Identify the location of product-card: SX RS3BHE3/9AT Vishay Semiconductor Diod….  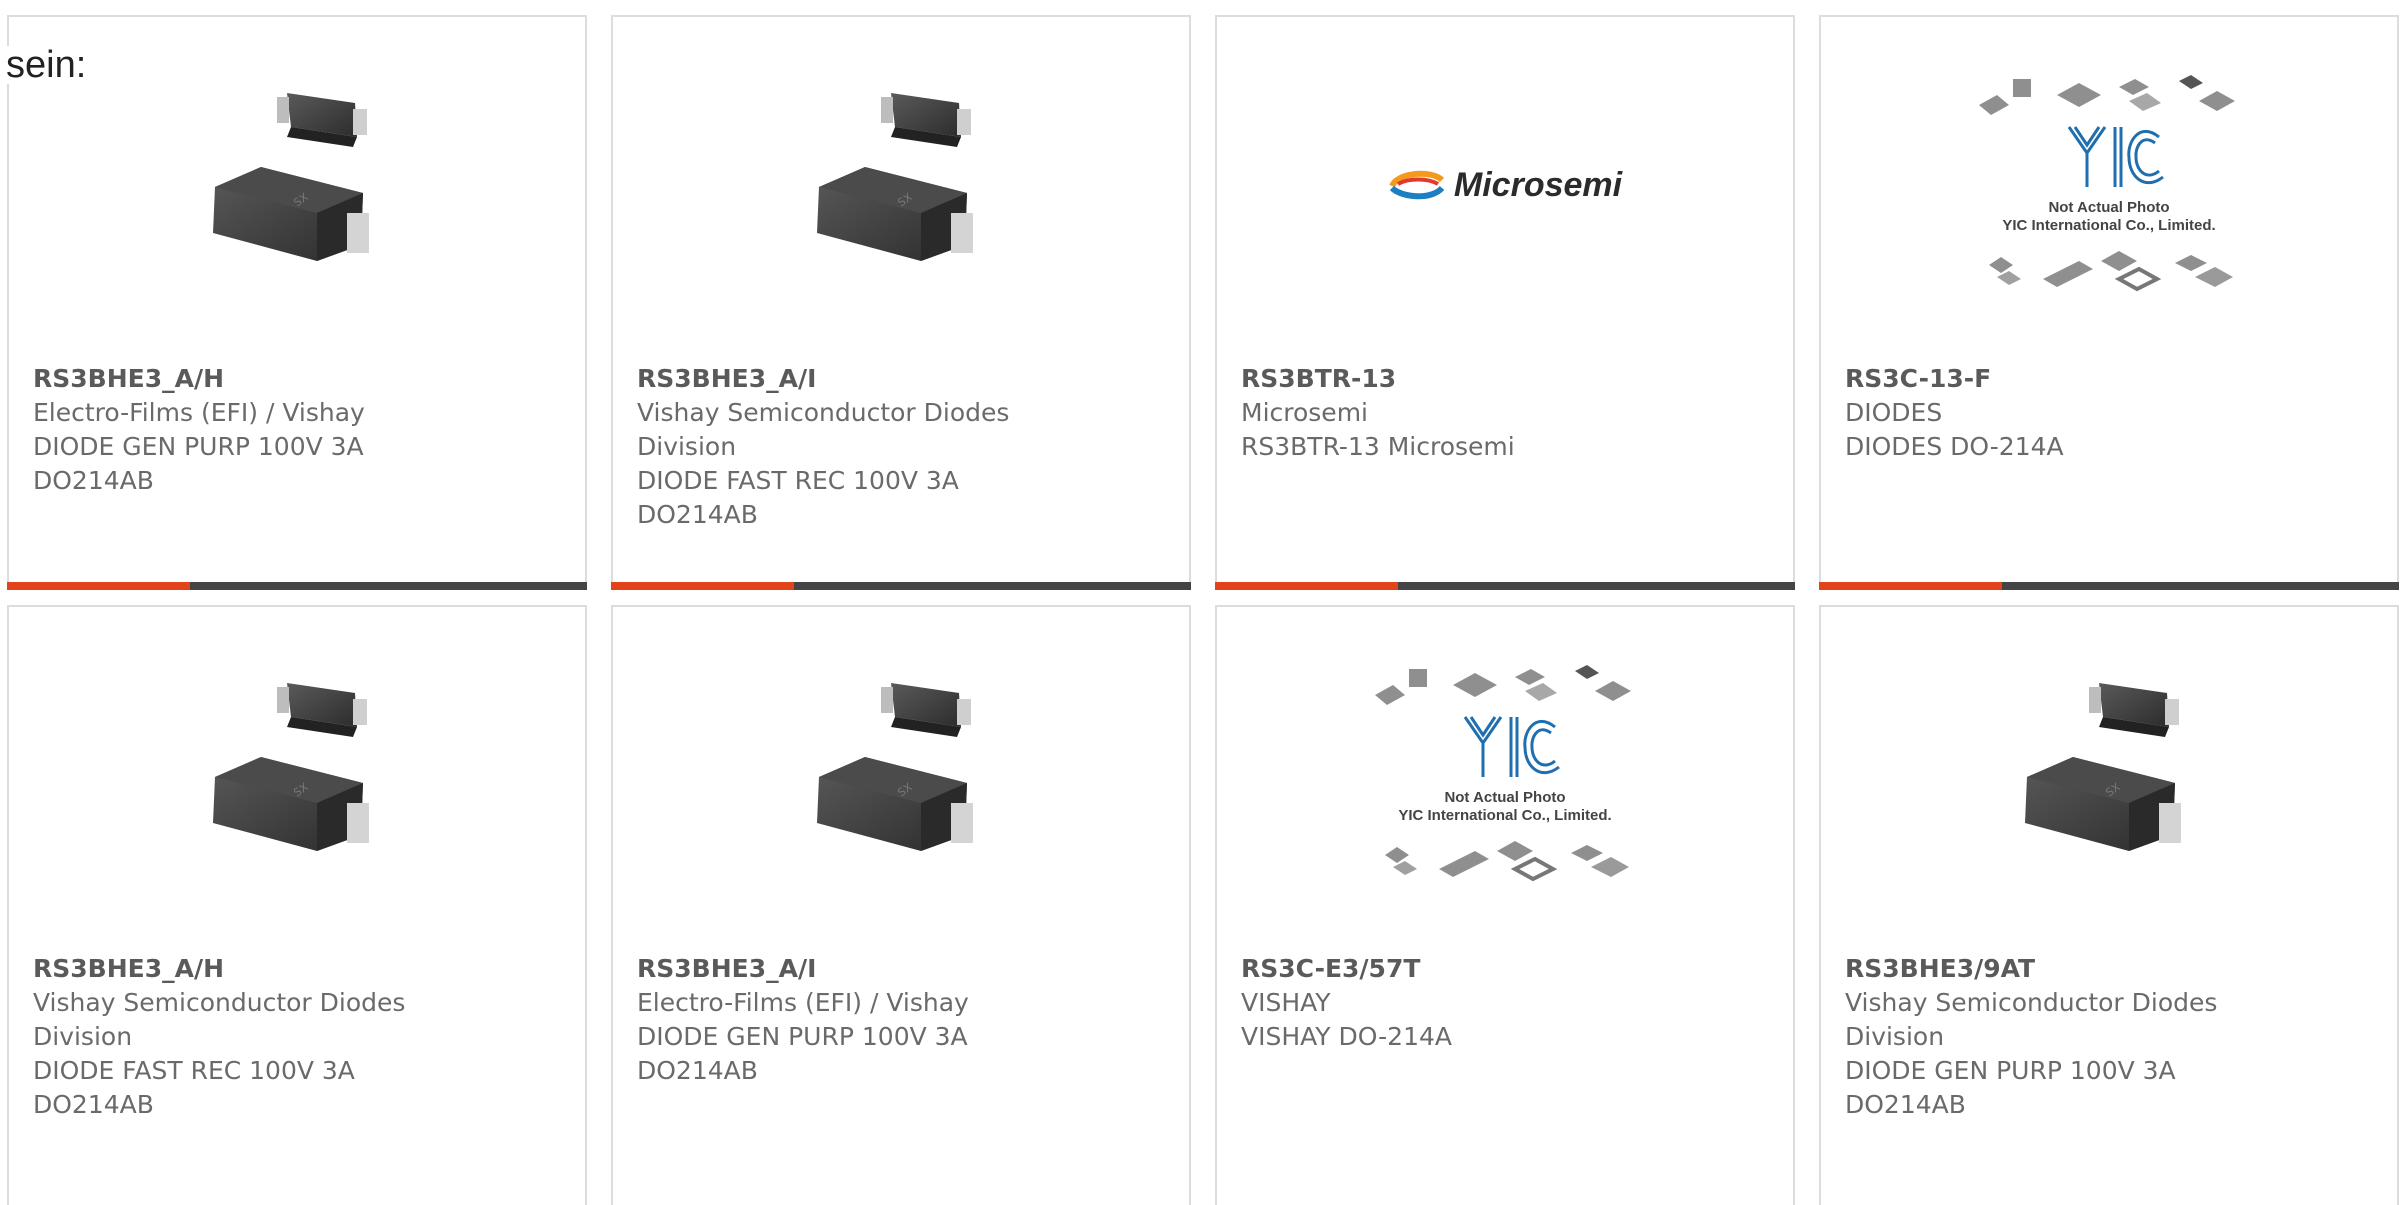
(2109, 905).